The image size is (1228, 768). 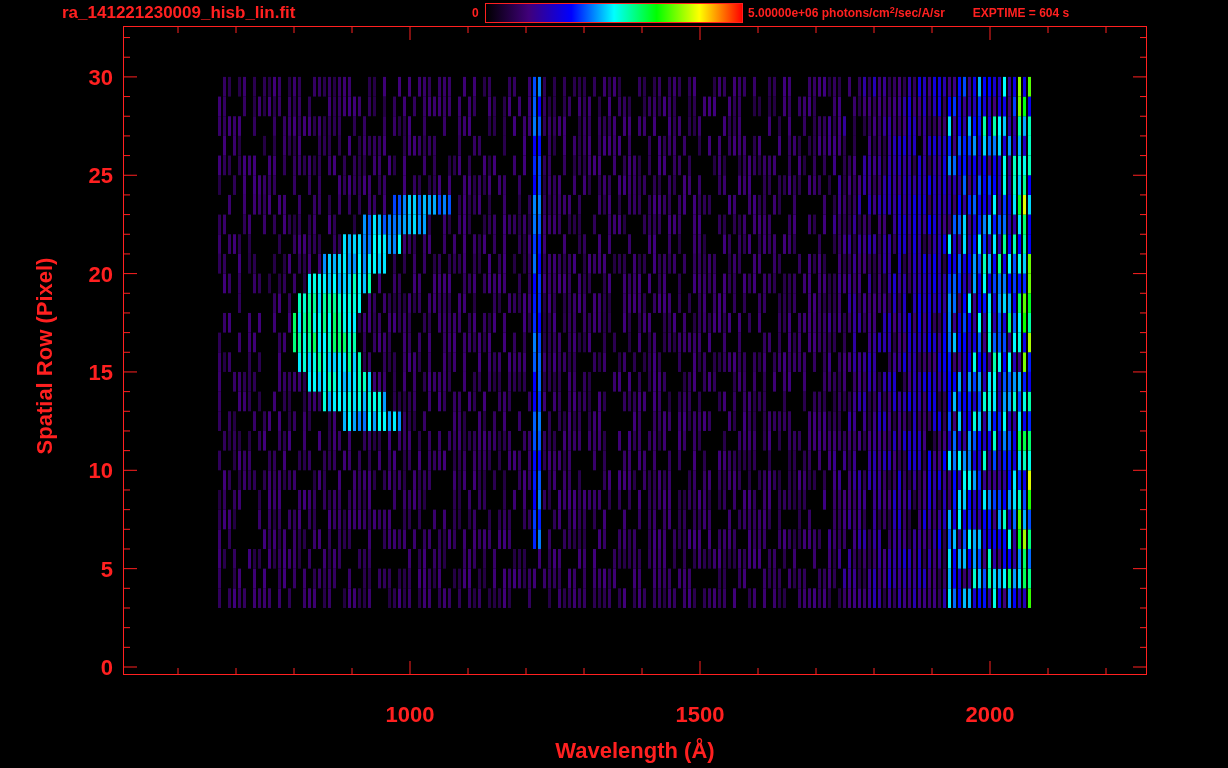 What do you see at coordinates (635, 750) in the screenshot?
I see `x-axis-label: Wavelength (Å)` at bounding box center [635, 750].